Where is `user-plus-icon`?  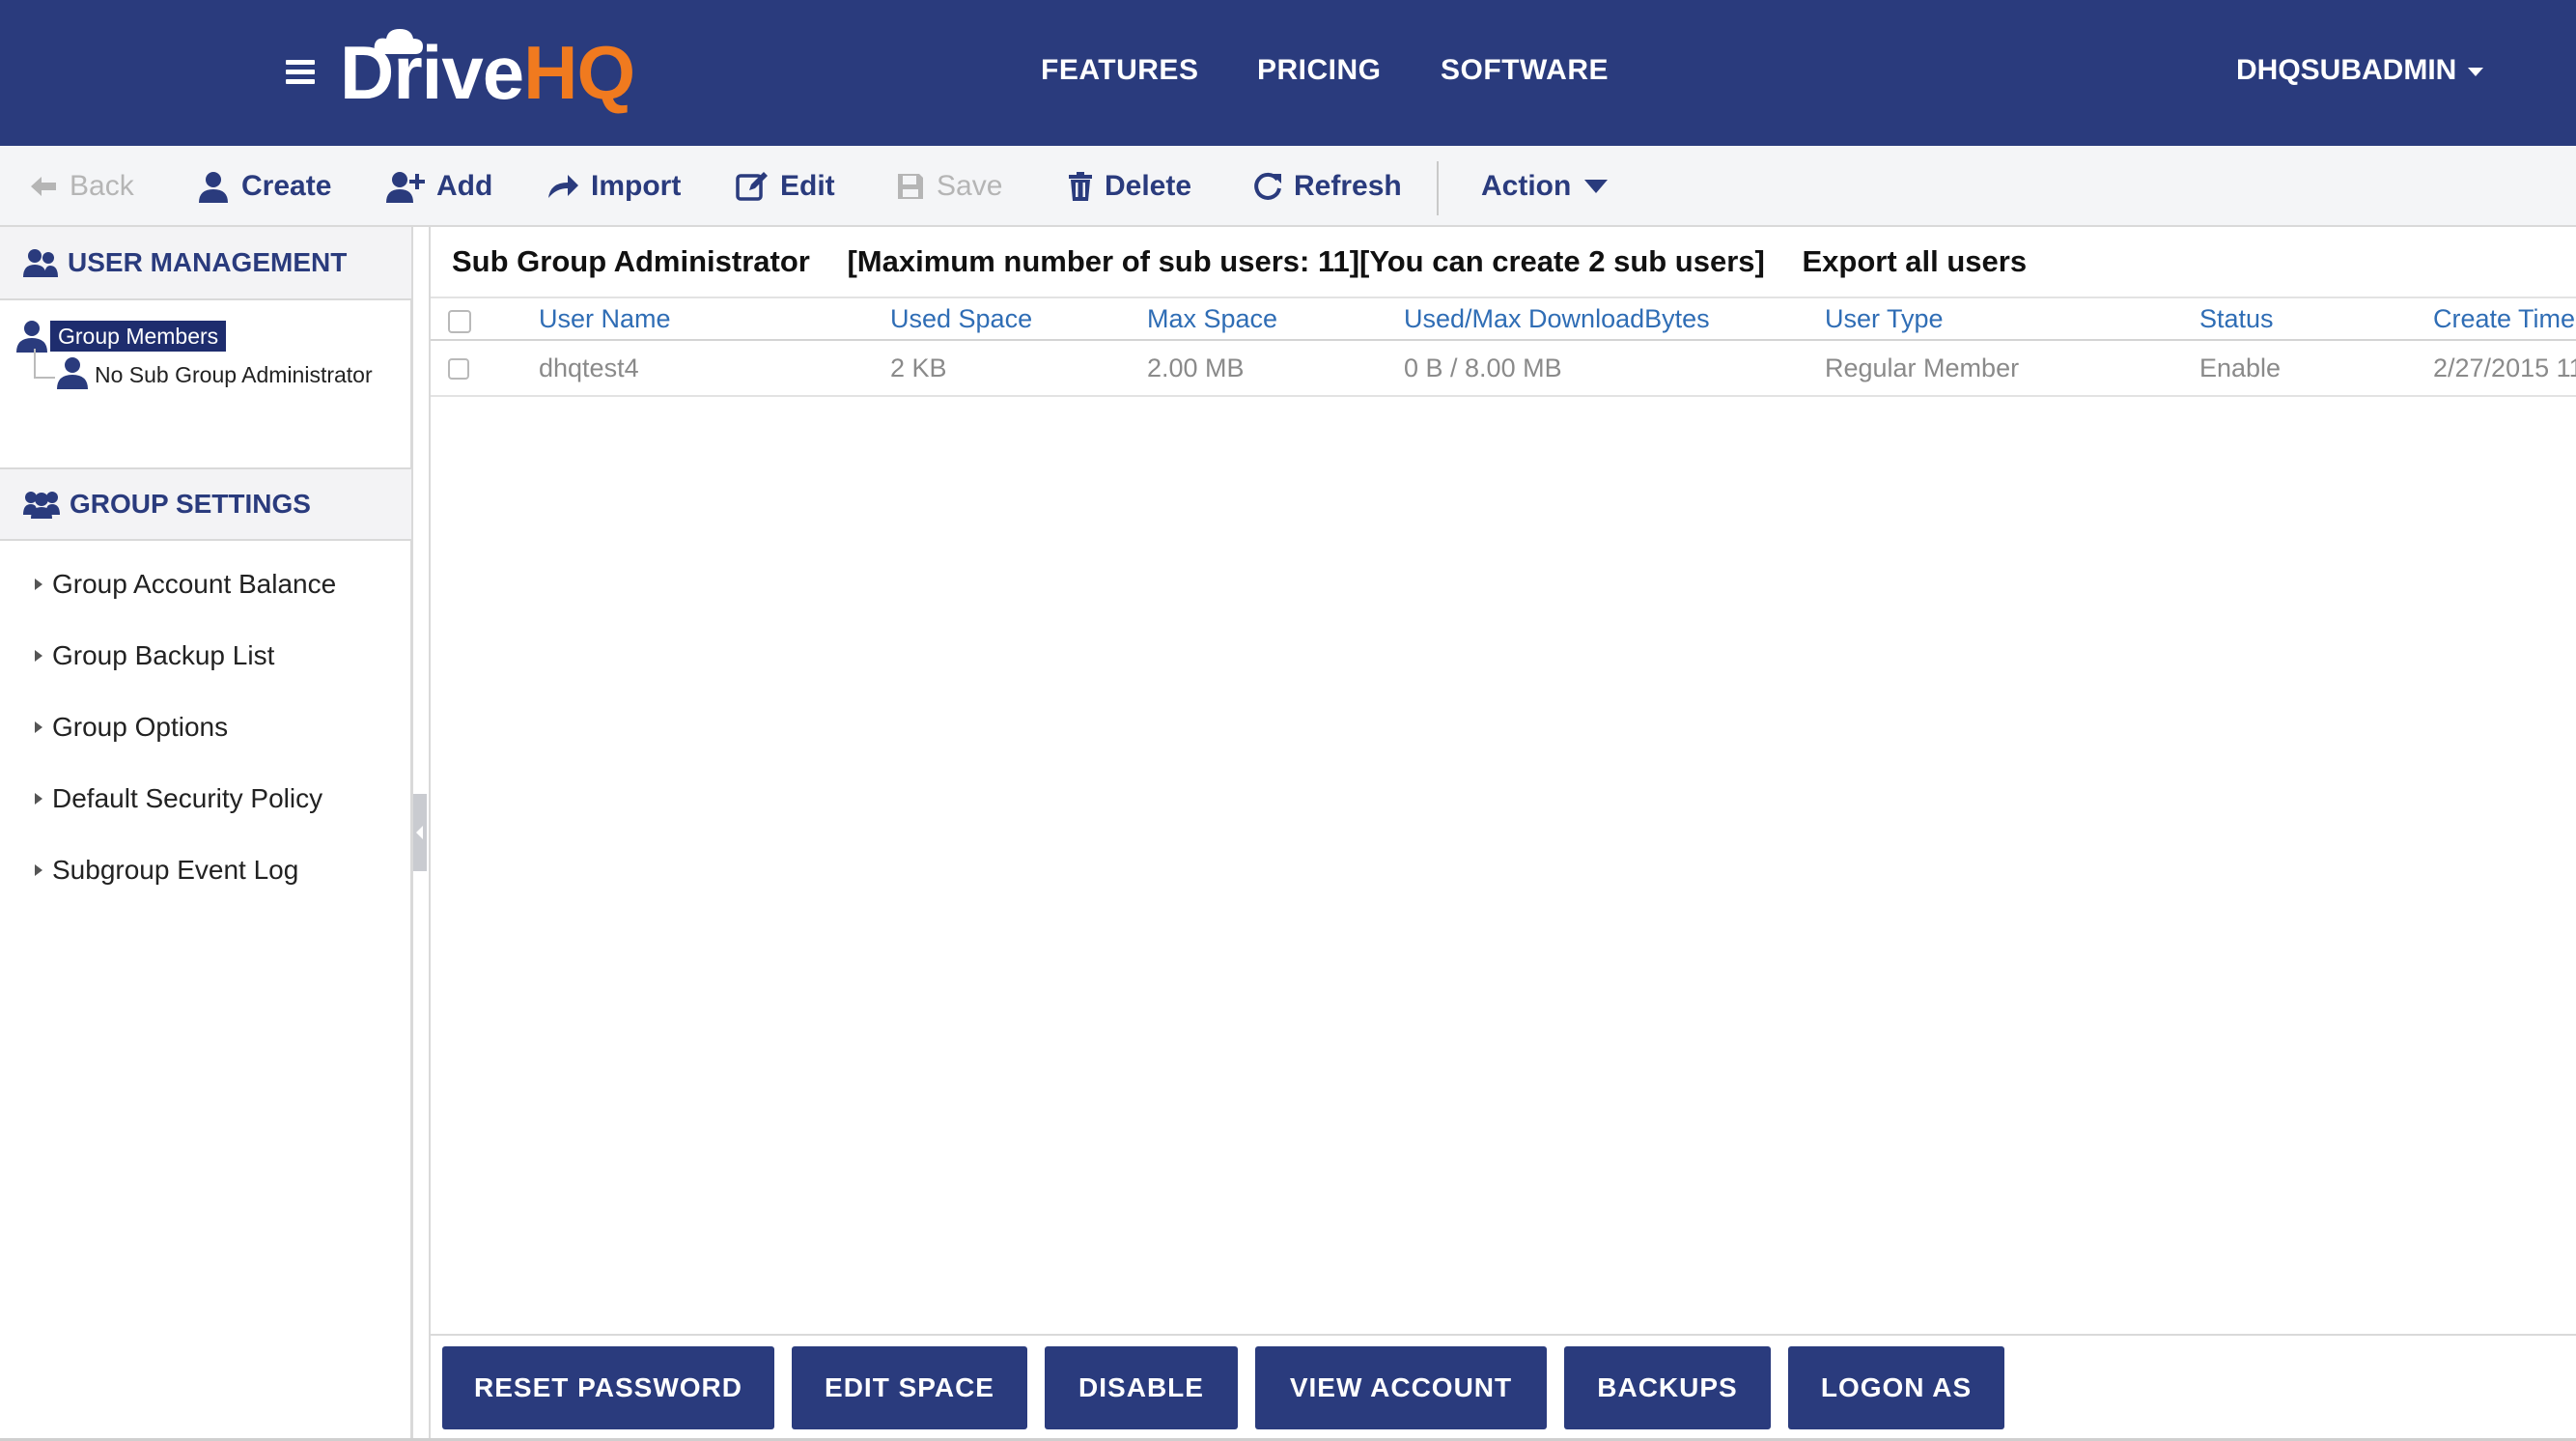
user-plus-icon is located at coordinates (406, 187).